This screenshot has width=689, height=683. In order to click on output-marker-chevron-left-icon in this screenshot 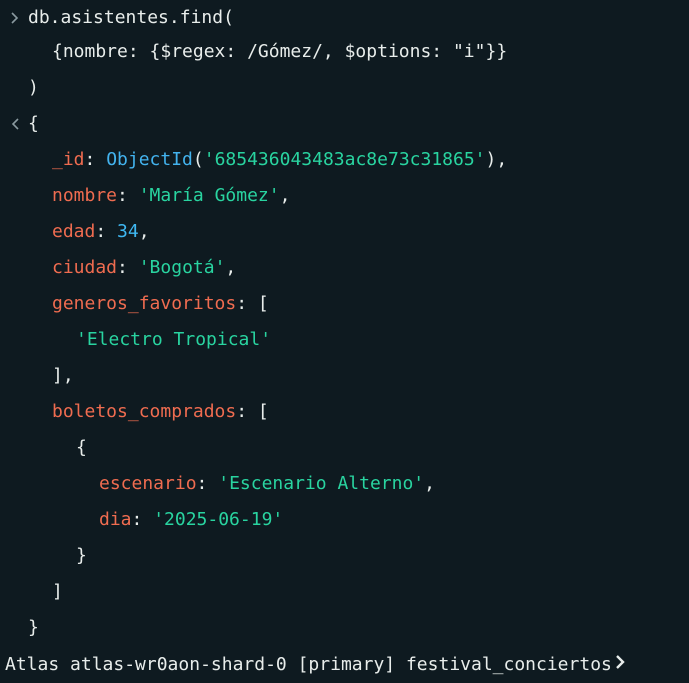, I will do `click(15, 124)`.